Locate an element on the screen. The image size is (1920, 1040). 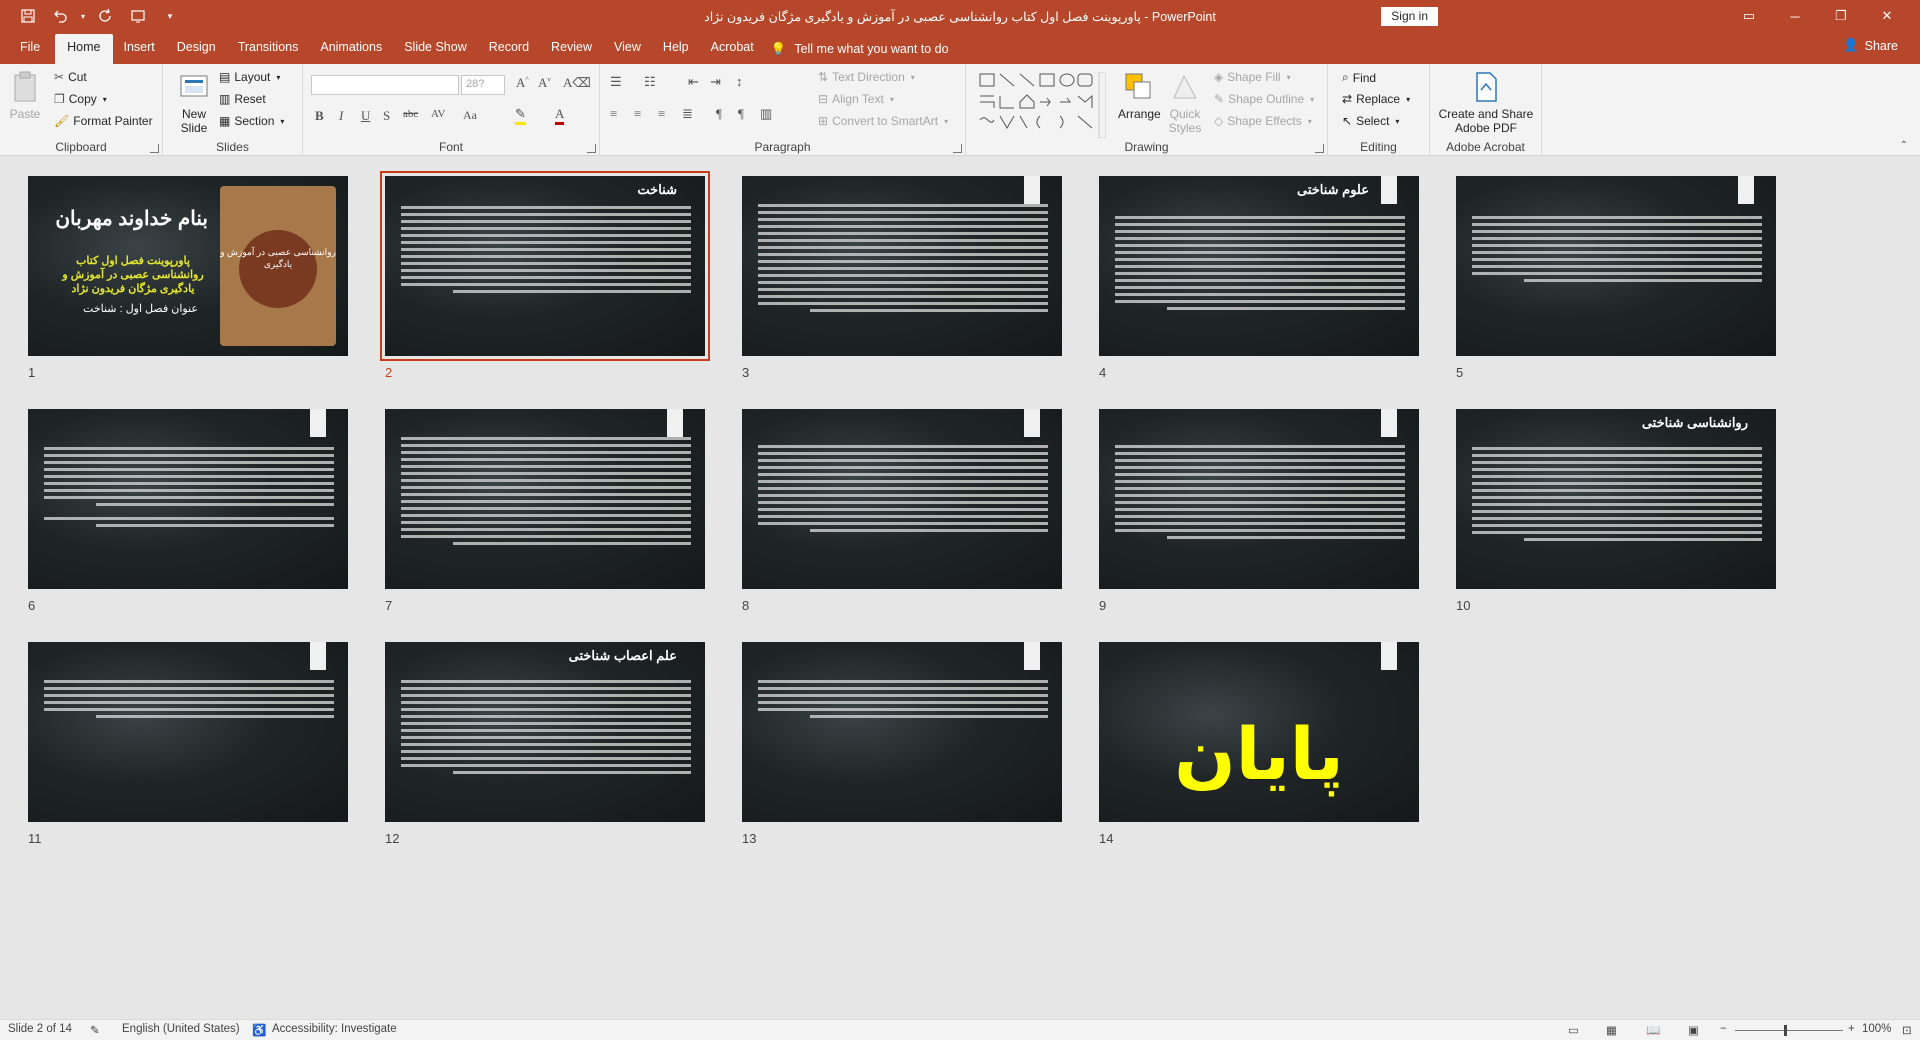
zoom-level: 100% is located at coordinates (1876, 1029).